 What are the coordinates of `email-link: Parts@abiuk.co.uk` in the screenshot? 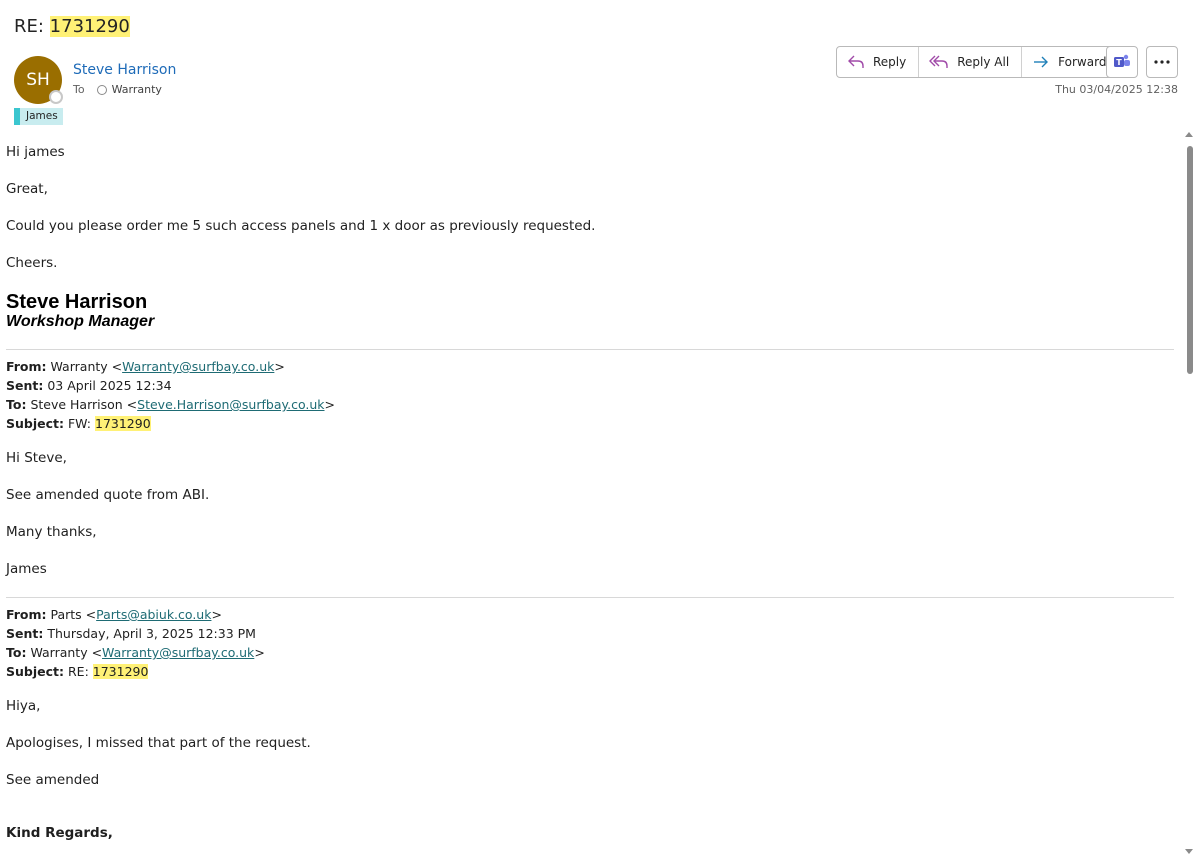 It's located at (153, 614).